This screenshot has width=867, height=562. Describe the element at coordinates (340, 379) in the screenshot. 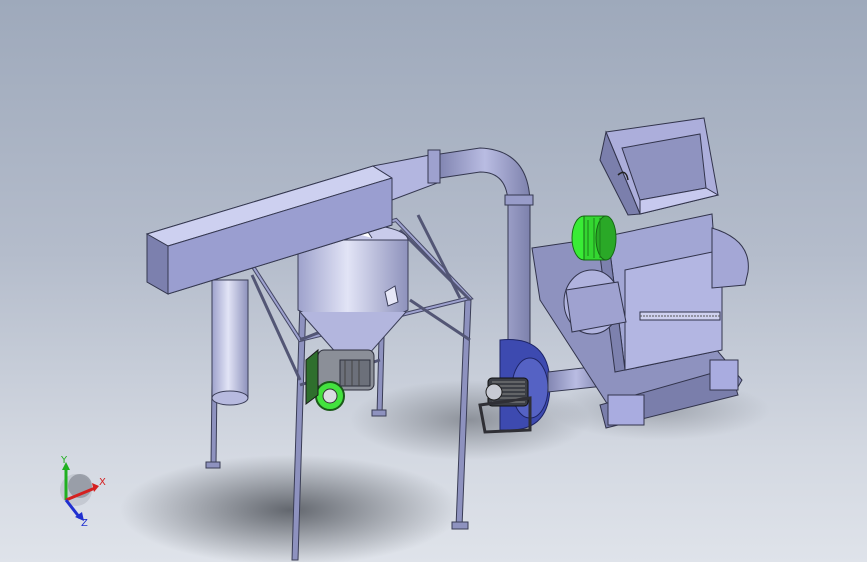

I see `rotary-valve-motor` at that location.